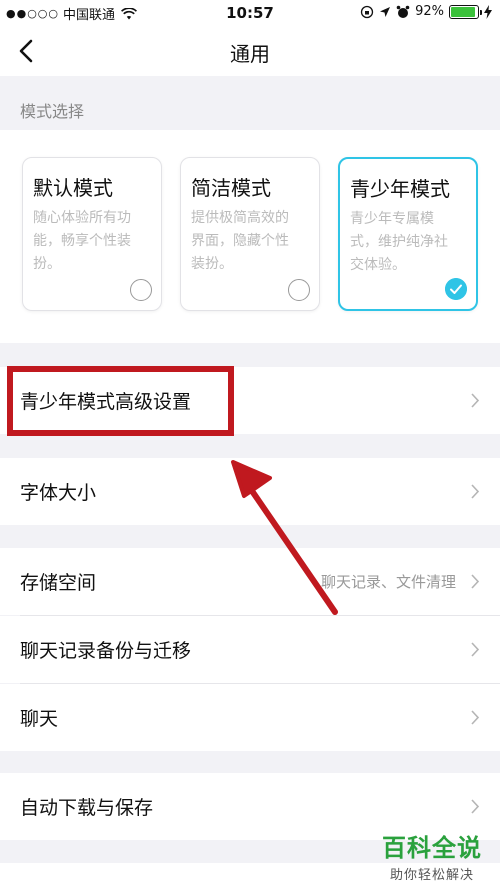  I want to click on mode-desc-line: 交体验。, so click(378, 265).